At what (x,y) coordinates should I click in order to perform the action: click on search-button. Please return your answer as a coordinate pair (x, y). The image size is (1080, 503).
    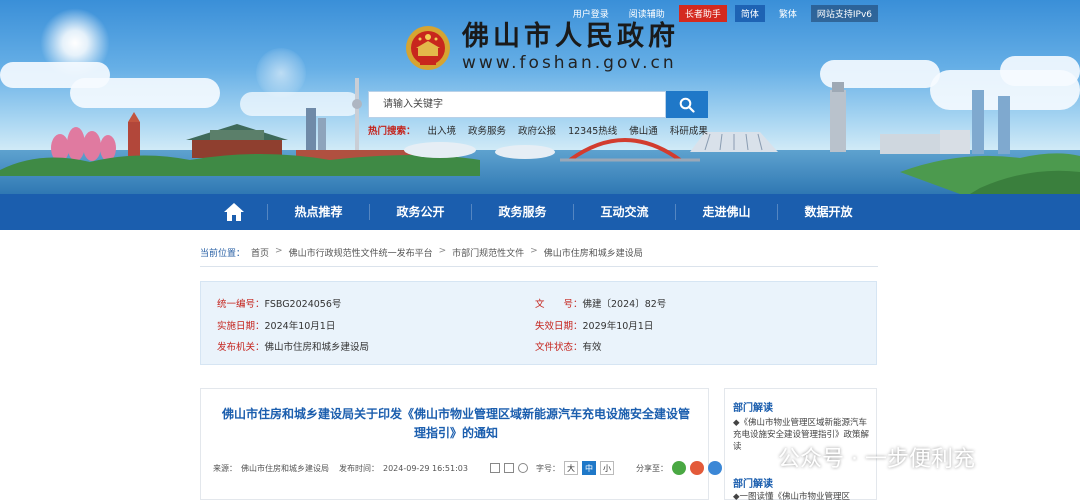
    Looking at the image, I should click on (687, 104).